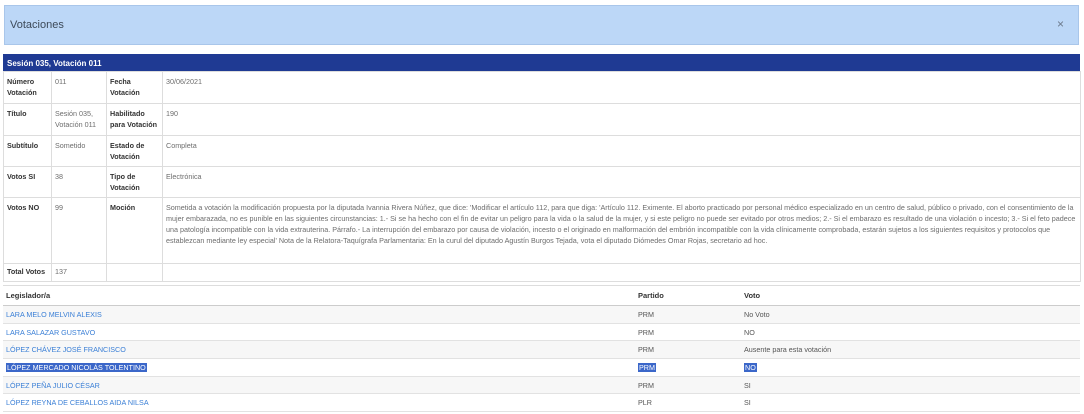  I want to click on legislator-link: LÓPEZ CHÁVEZ JOSÉ FRANCISCO, so click(66, 349).